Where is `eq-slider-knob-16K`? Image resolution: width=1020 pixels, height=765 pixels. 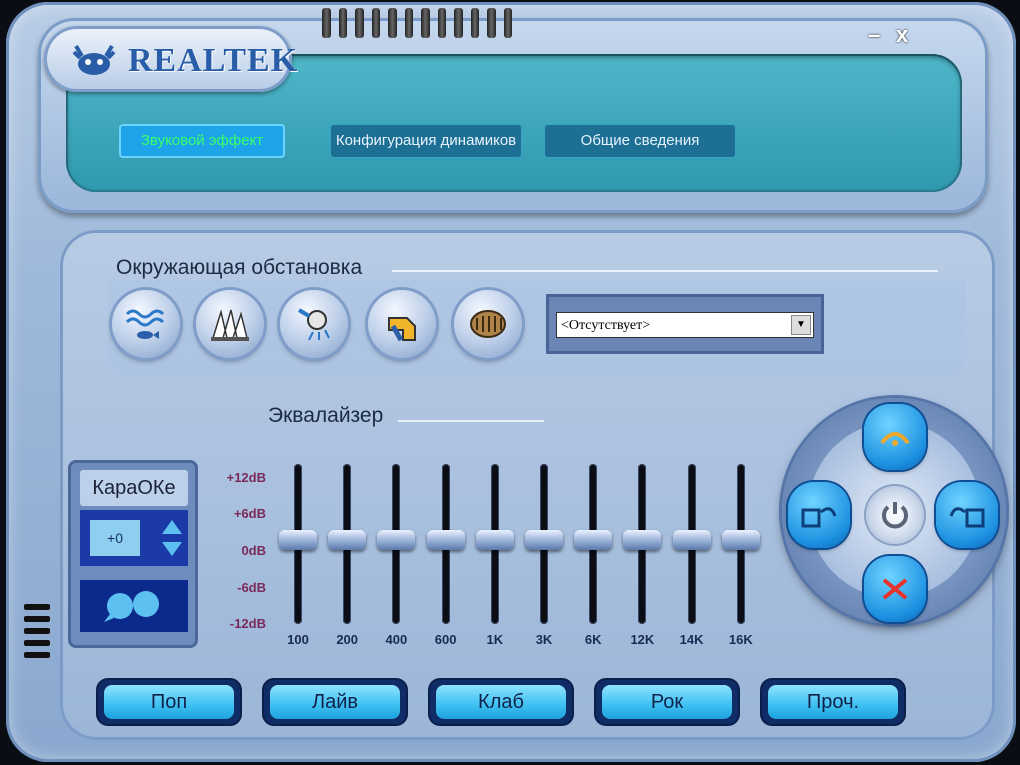
eq-slider-knob-16K is located at coordinates (740, 540).